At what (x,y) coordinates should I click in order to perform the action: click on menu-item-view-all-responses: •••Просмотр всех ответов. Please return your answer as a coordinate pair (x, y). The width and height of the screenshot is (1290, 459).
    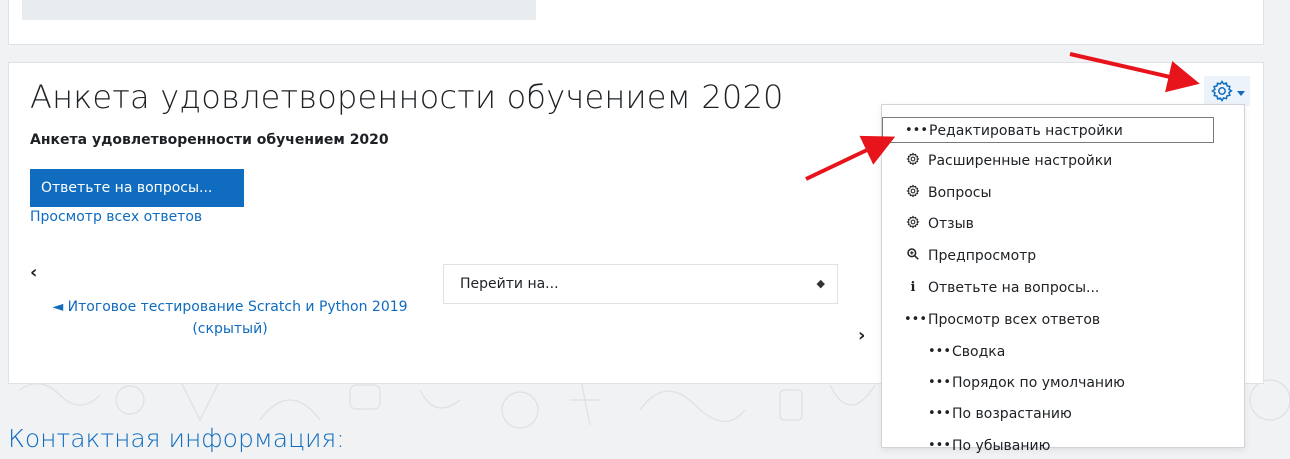
    Looking at the image, I should click on (991, 320).